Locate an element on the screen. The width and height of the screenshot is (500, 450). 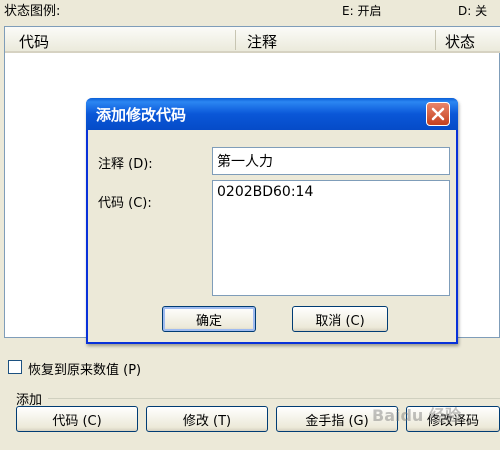
modify-button: 修改 (T) is located at coordinates (207, 419).